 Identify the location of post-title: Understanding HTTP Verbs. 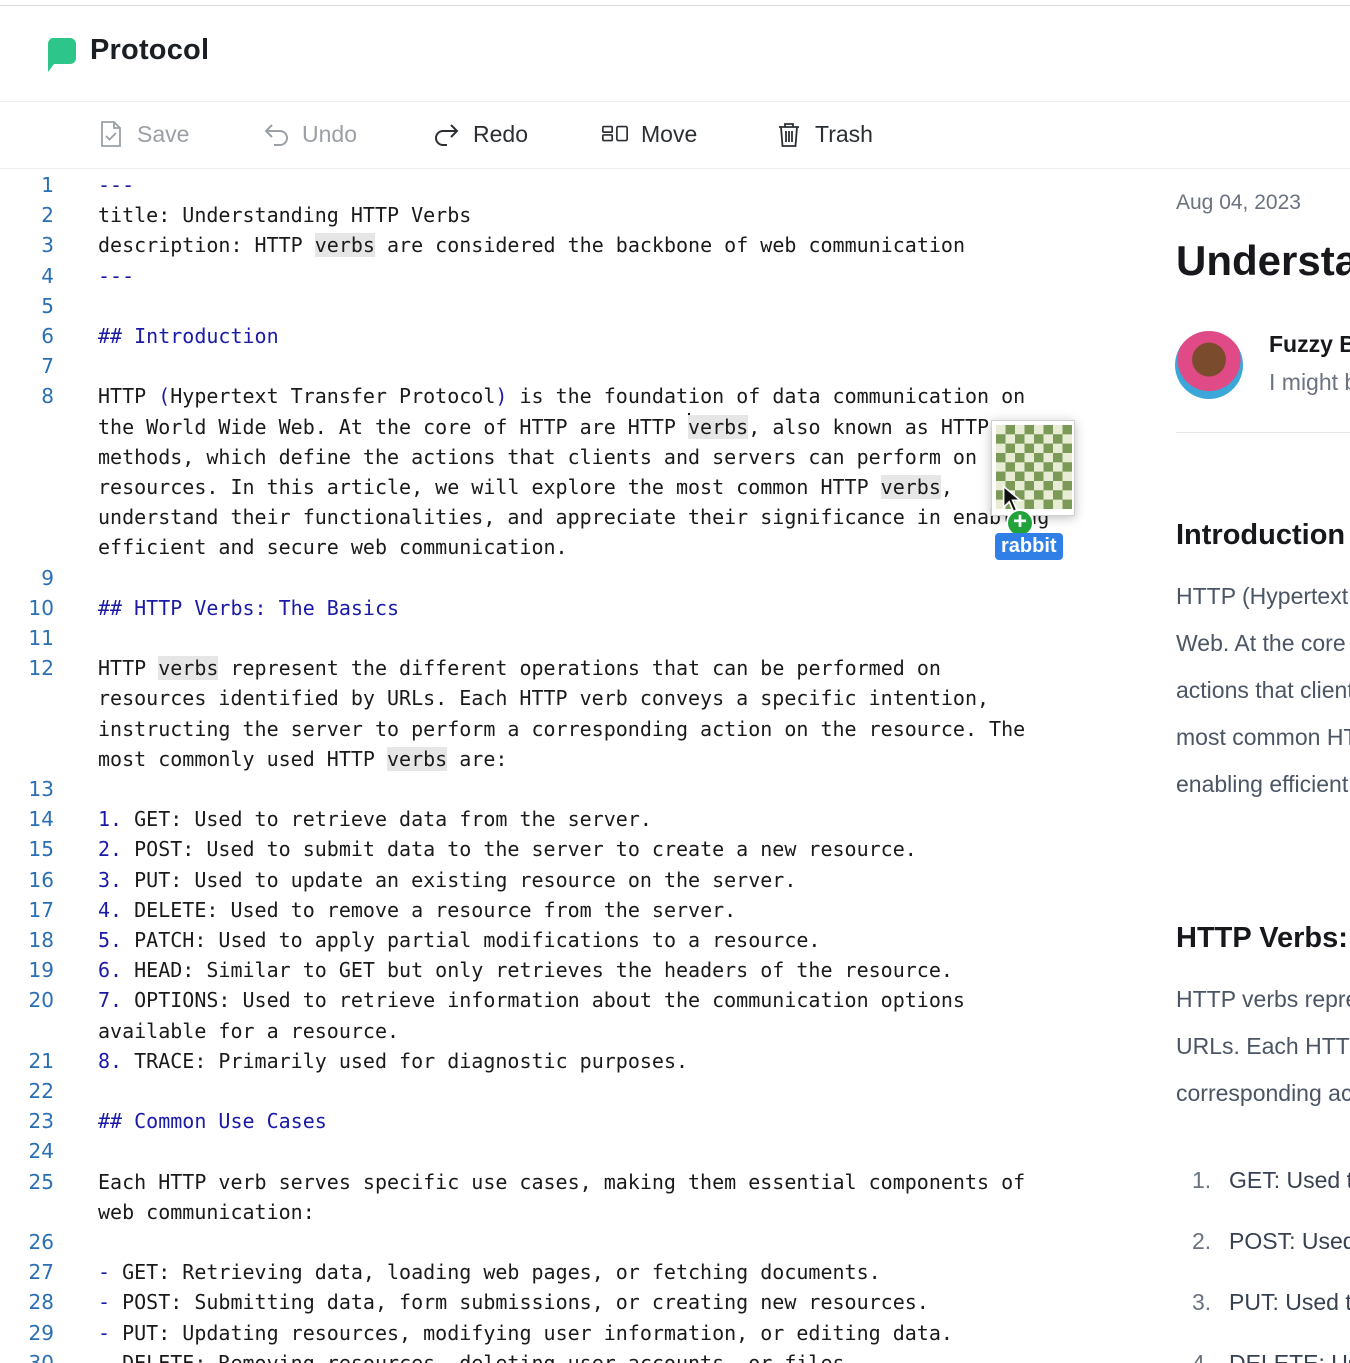
(1263, 260).